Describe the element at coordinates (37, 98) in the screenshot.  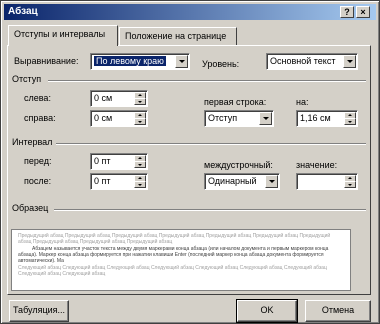
I see `indent-left-label: слева:` at that location.